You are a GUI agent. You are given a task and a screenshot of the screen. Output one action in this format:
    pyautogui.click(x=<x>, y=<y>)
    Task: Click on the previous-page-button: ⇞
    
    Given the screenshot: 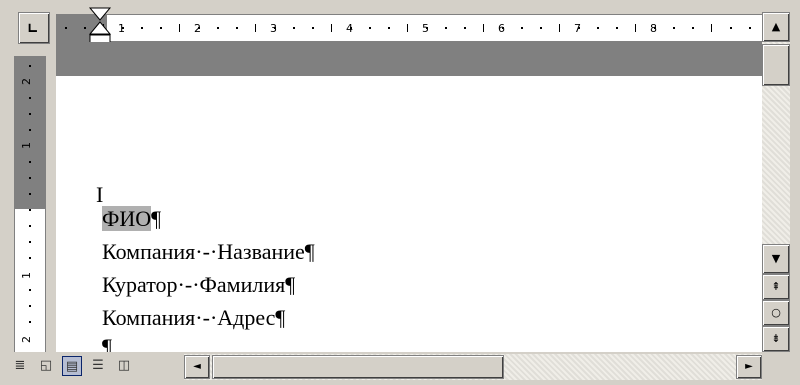 What is the action you would take?
    pyautogui.click(x=776, y=287)
    